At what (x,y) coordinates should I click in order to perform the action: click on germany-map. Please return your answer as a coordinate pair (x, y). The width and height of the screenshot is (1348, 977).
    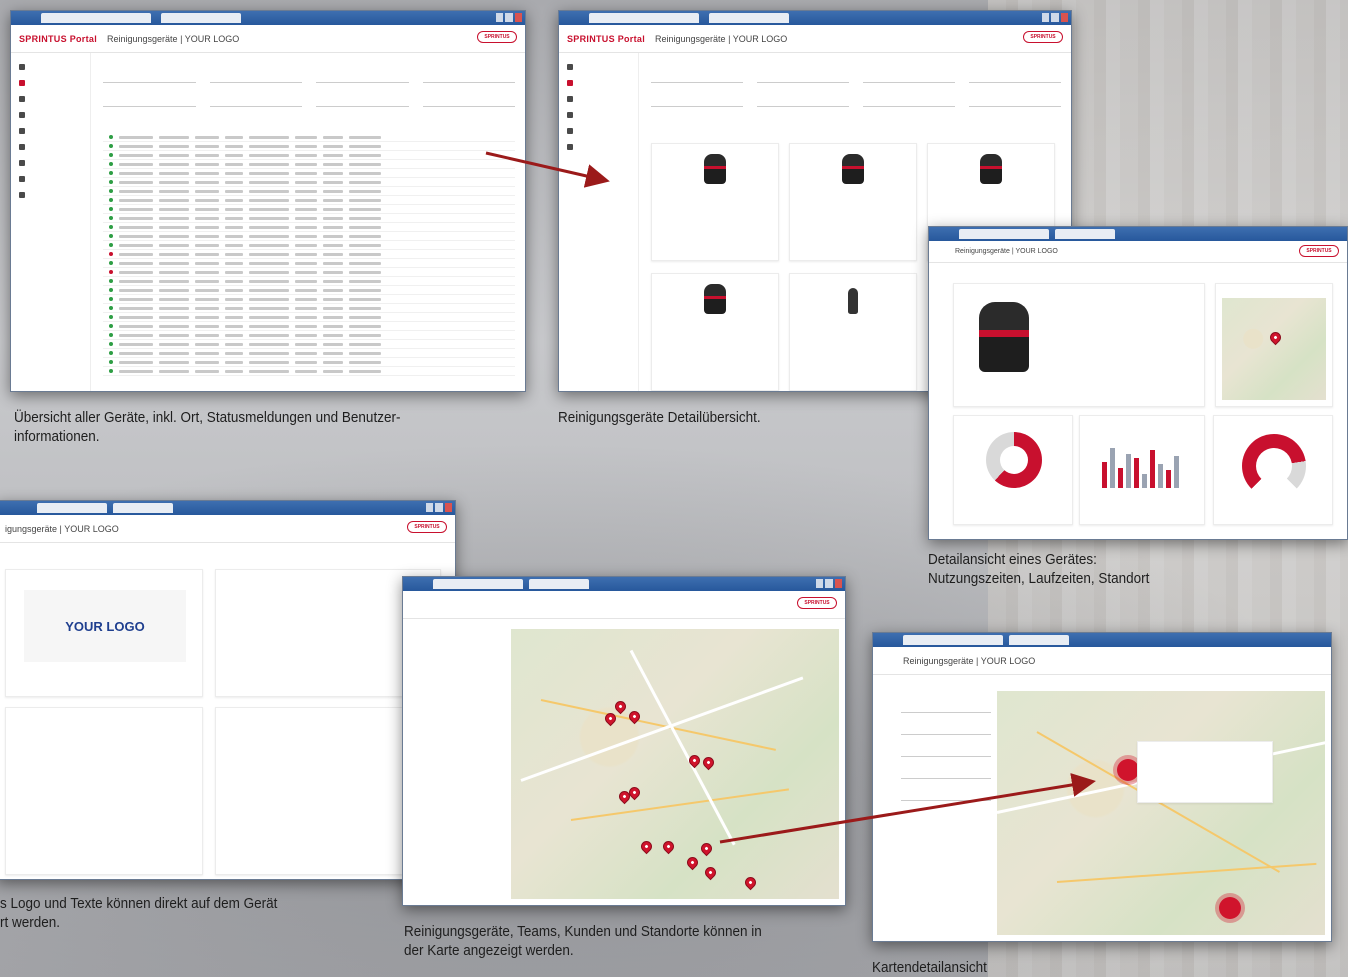
    Looking at the image, I should click on (675, 764).